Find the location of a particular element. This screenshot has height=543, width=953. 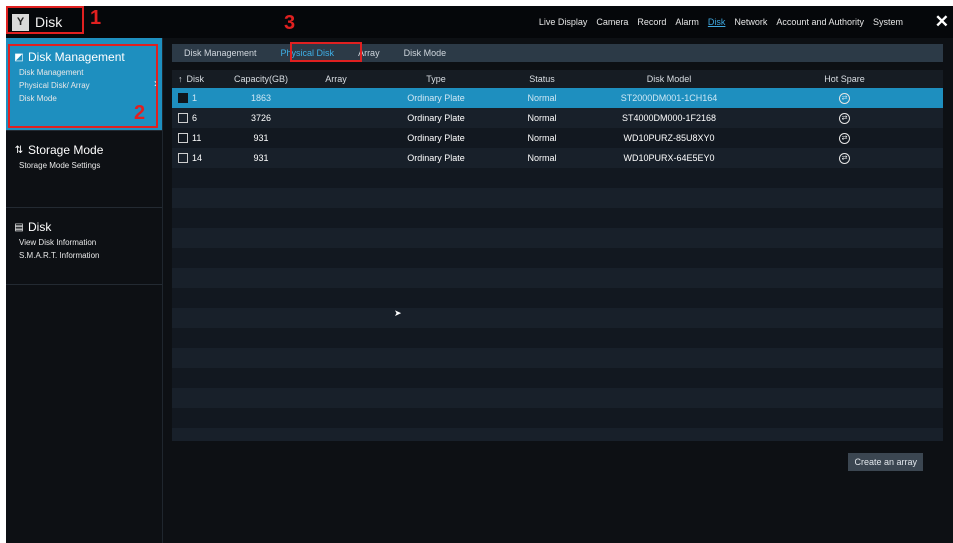

column-header-capacity-gb-: Capacity(GB) is located at coordinates (261, 79).